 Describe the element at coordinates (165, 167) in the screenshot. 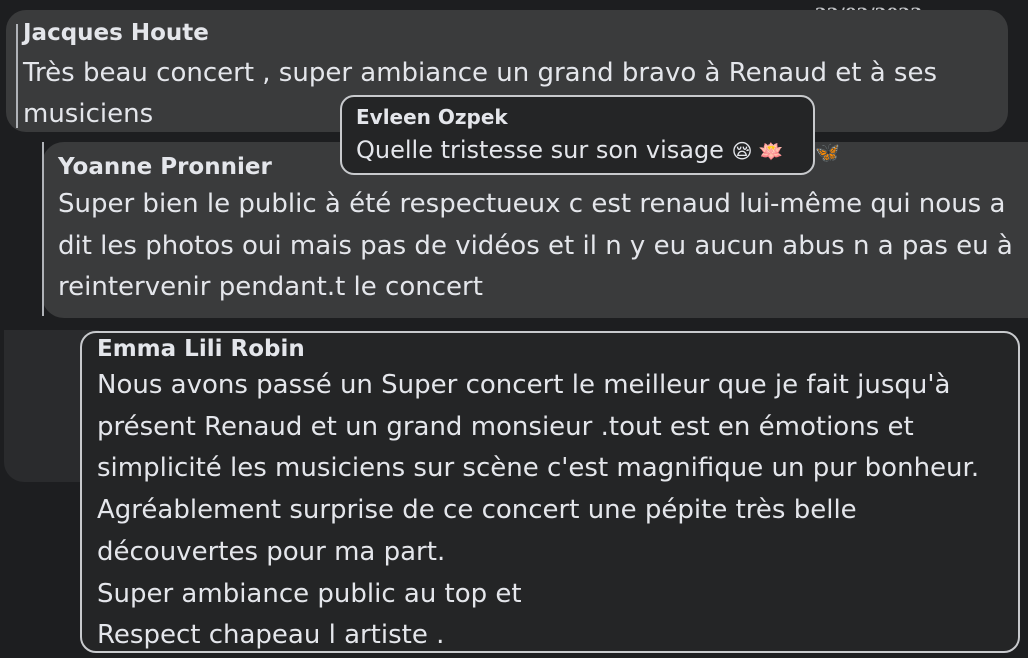

I see `comment-author: Yoanne Pronnier` at that location.